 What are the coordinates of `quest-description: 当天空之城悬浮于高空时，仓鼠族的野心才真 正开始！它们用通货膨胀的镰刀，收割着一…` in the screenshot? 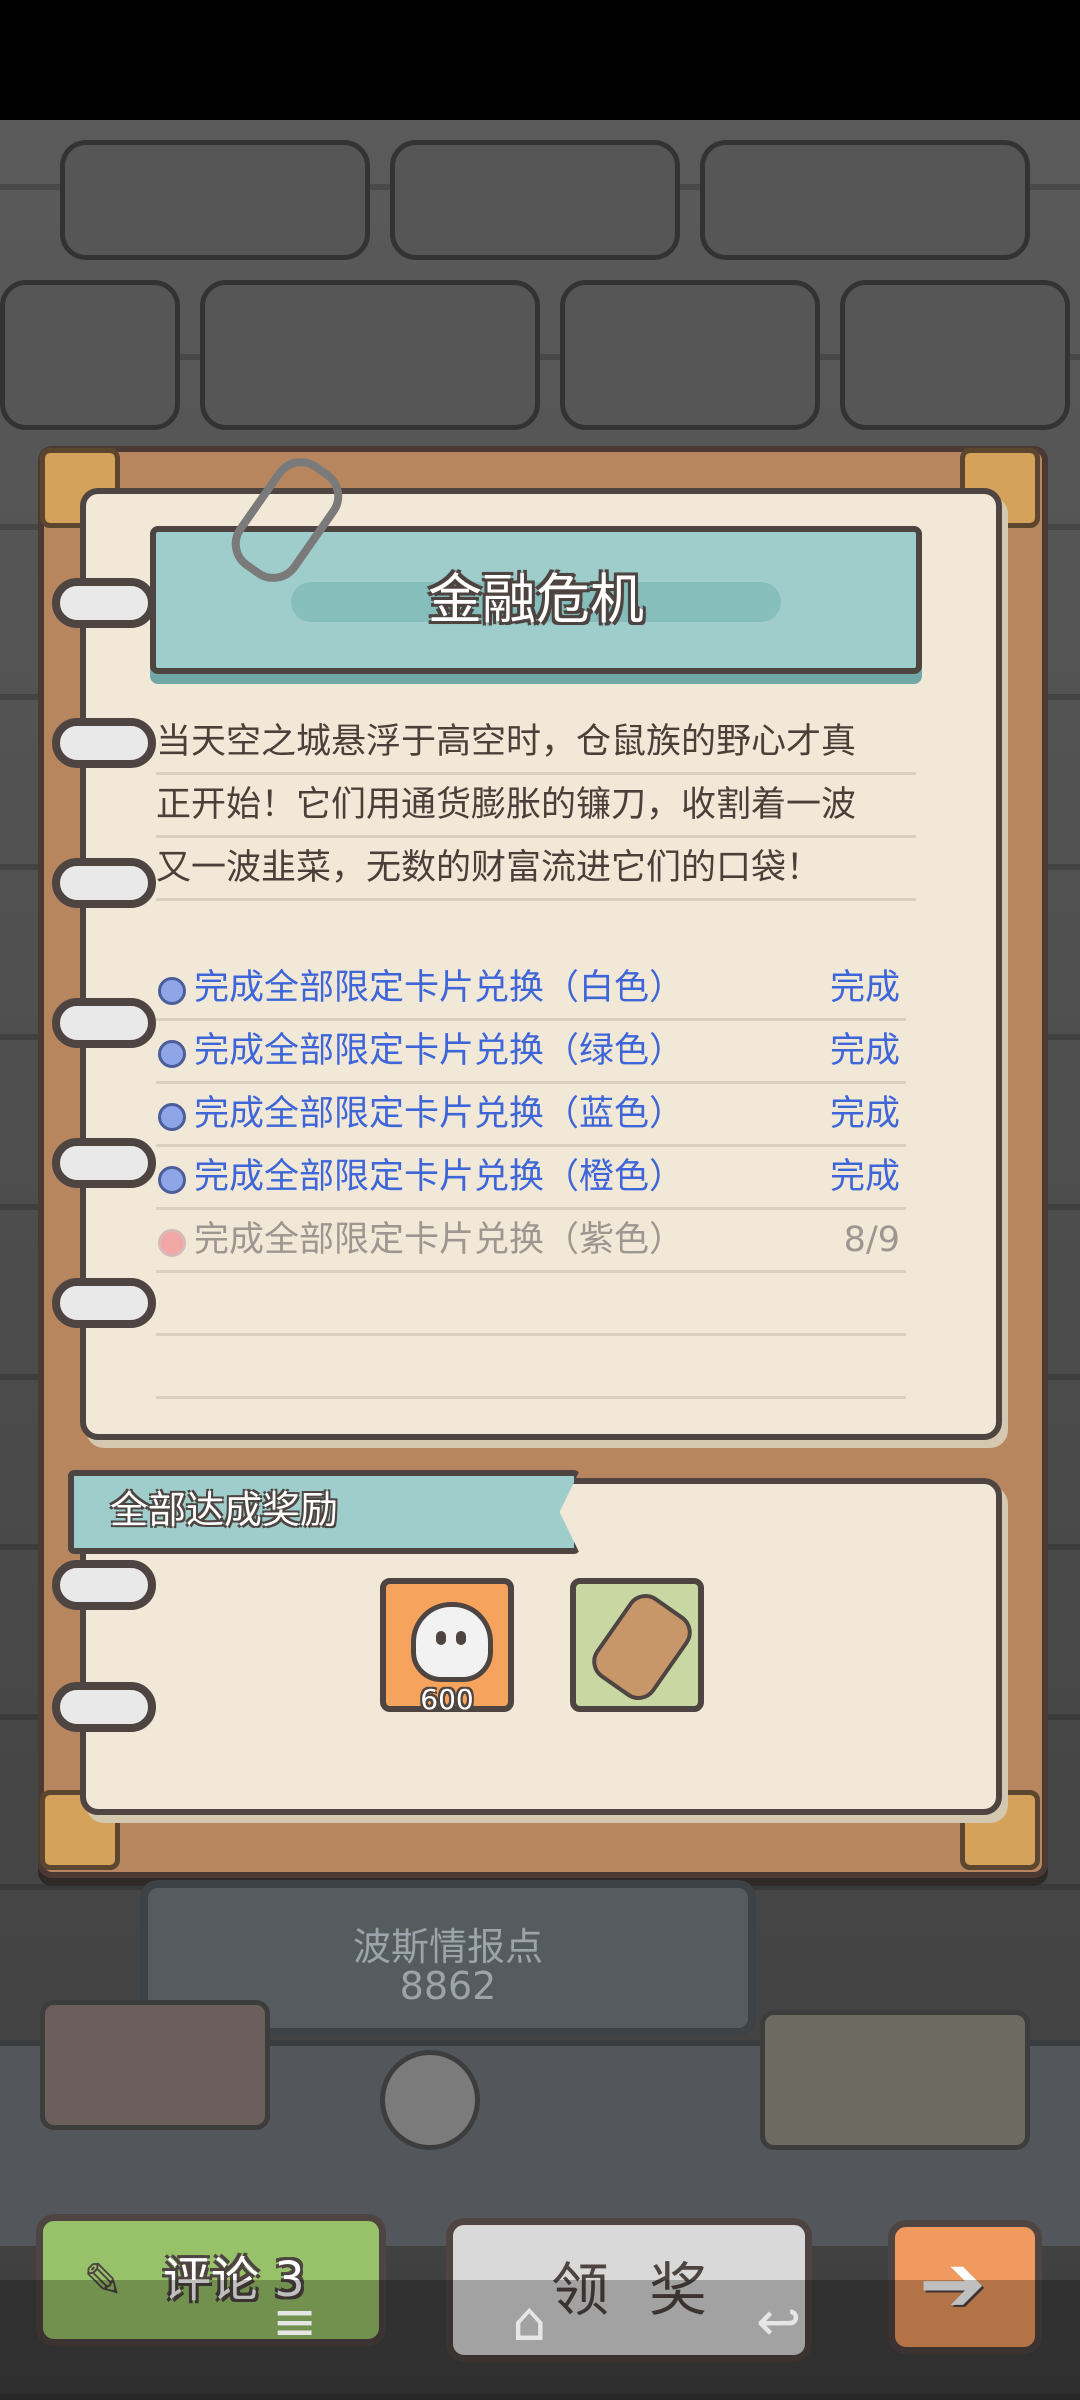 It's located at (536, 806).